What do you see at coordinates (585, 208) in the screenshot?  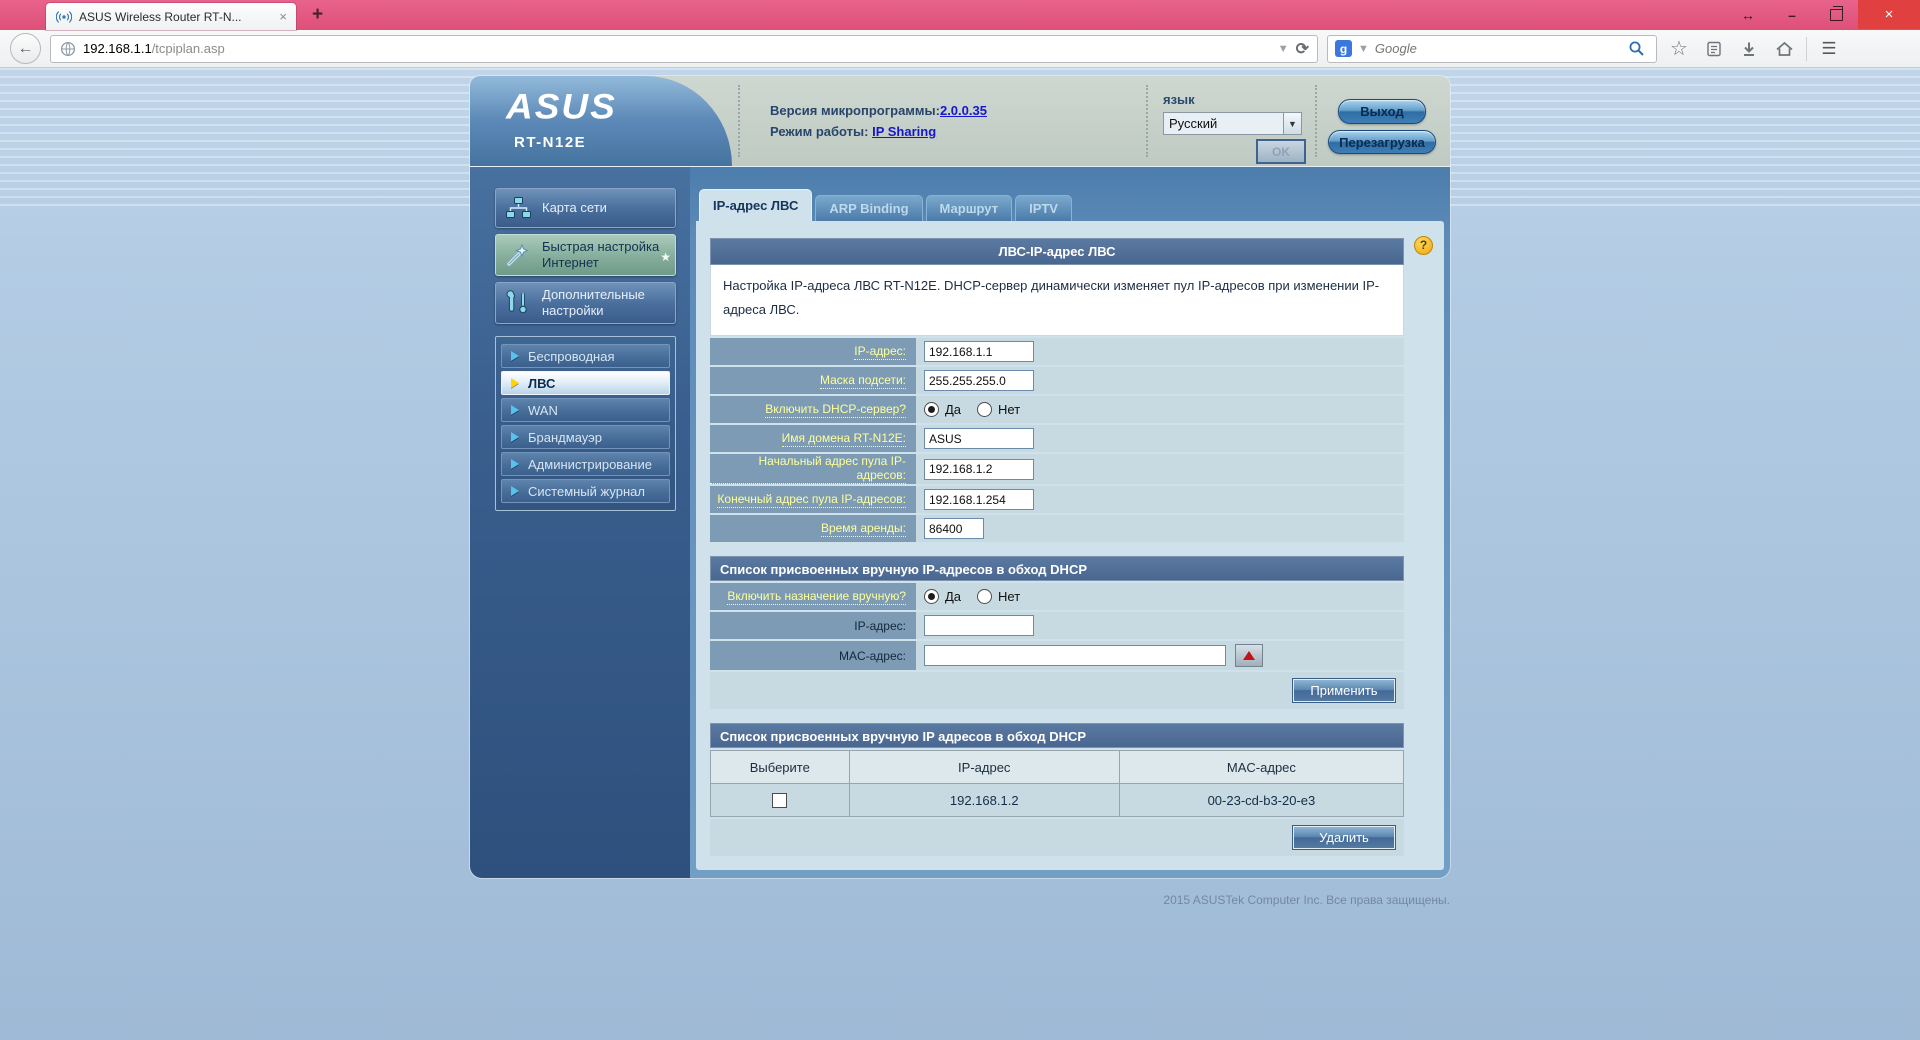 I see `sidebar-item-network-map: Карта сети` at bounding box center [585, 208].